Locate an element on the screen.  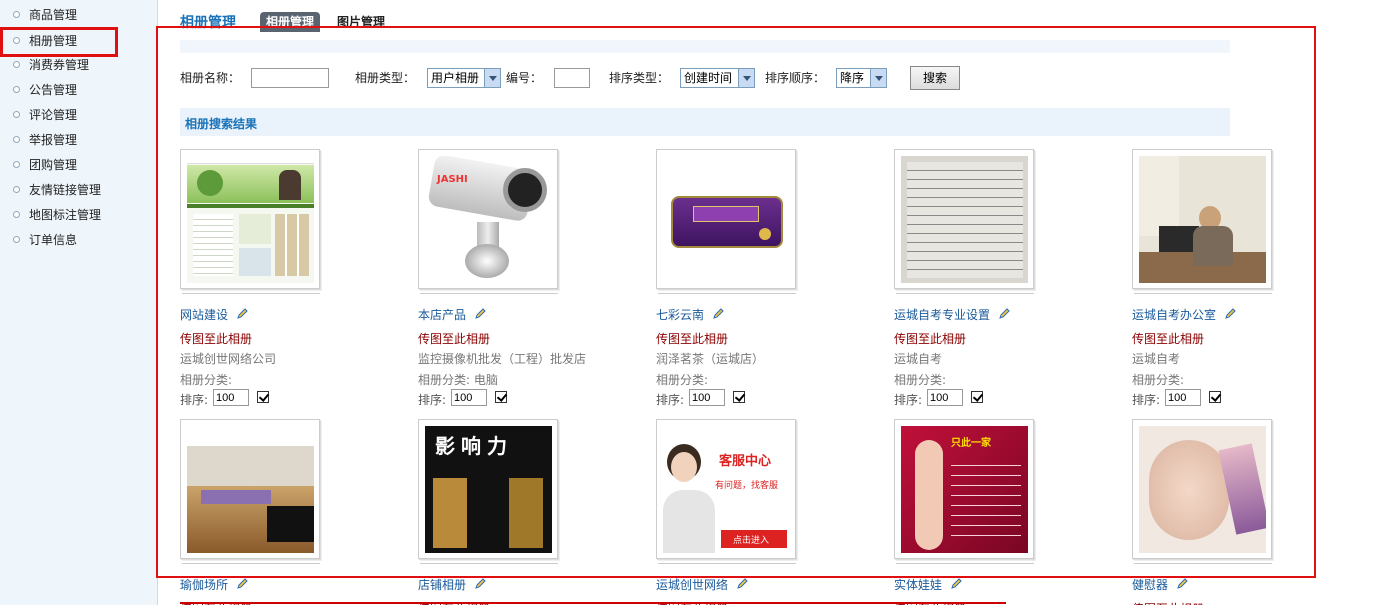
album-name-link: 瑜伽场所 is located at coordinates (214, 584).